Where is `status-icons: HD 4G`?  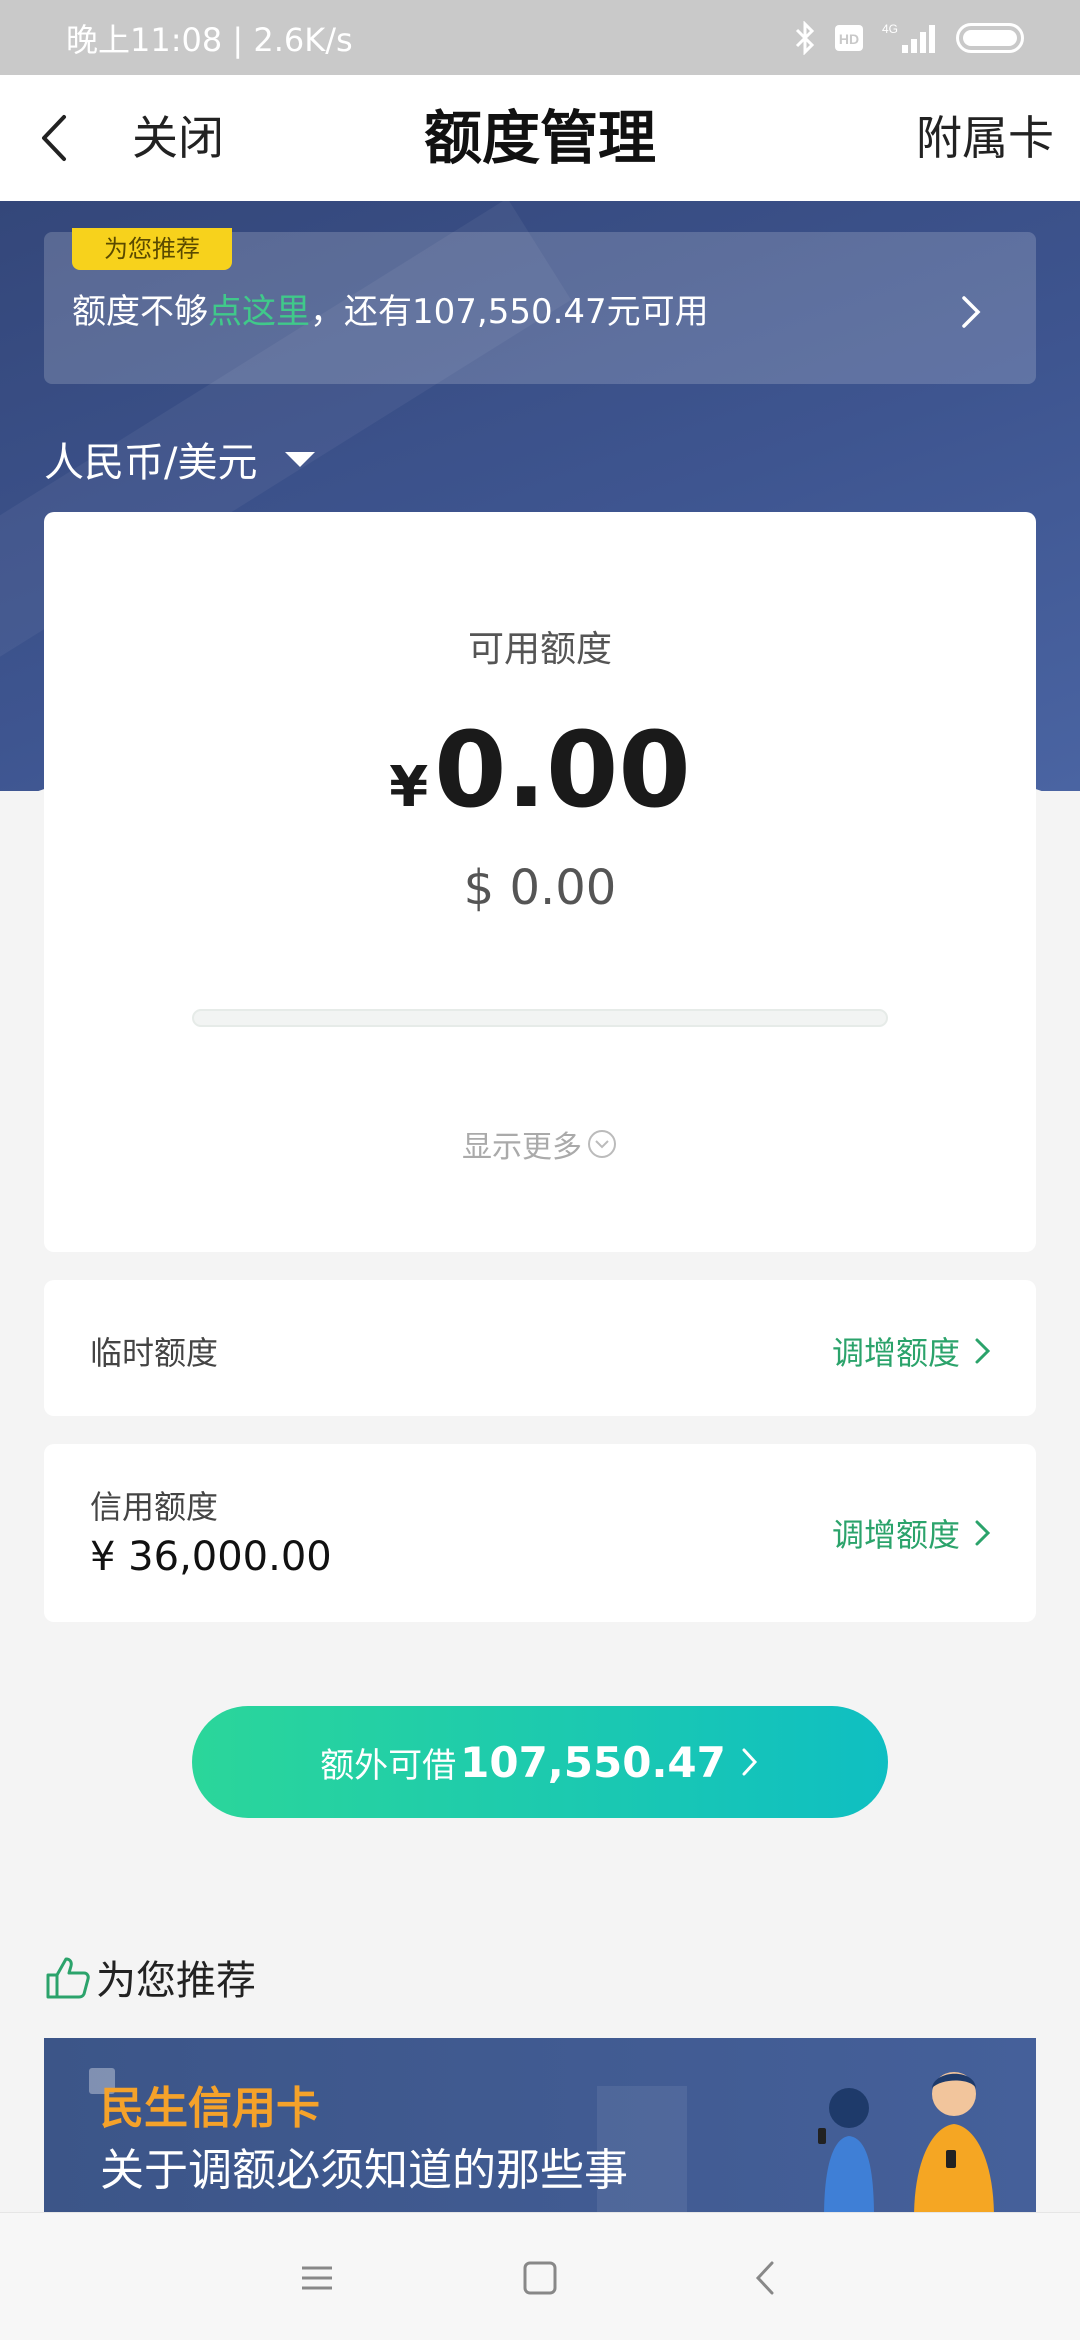 status-icons: HD 4G is located at coordinates (909, 37).